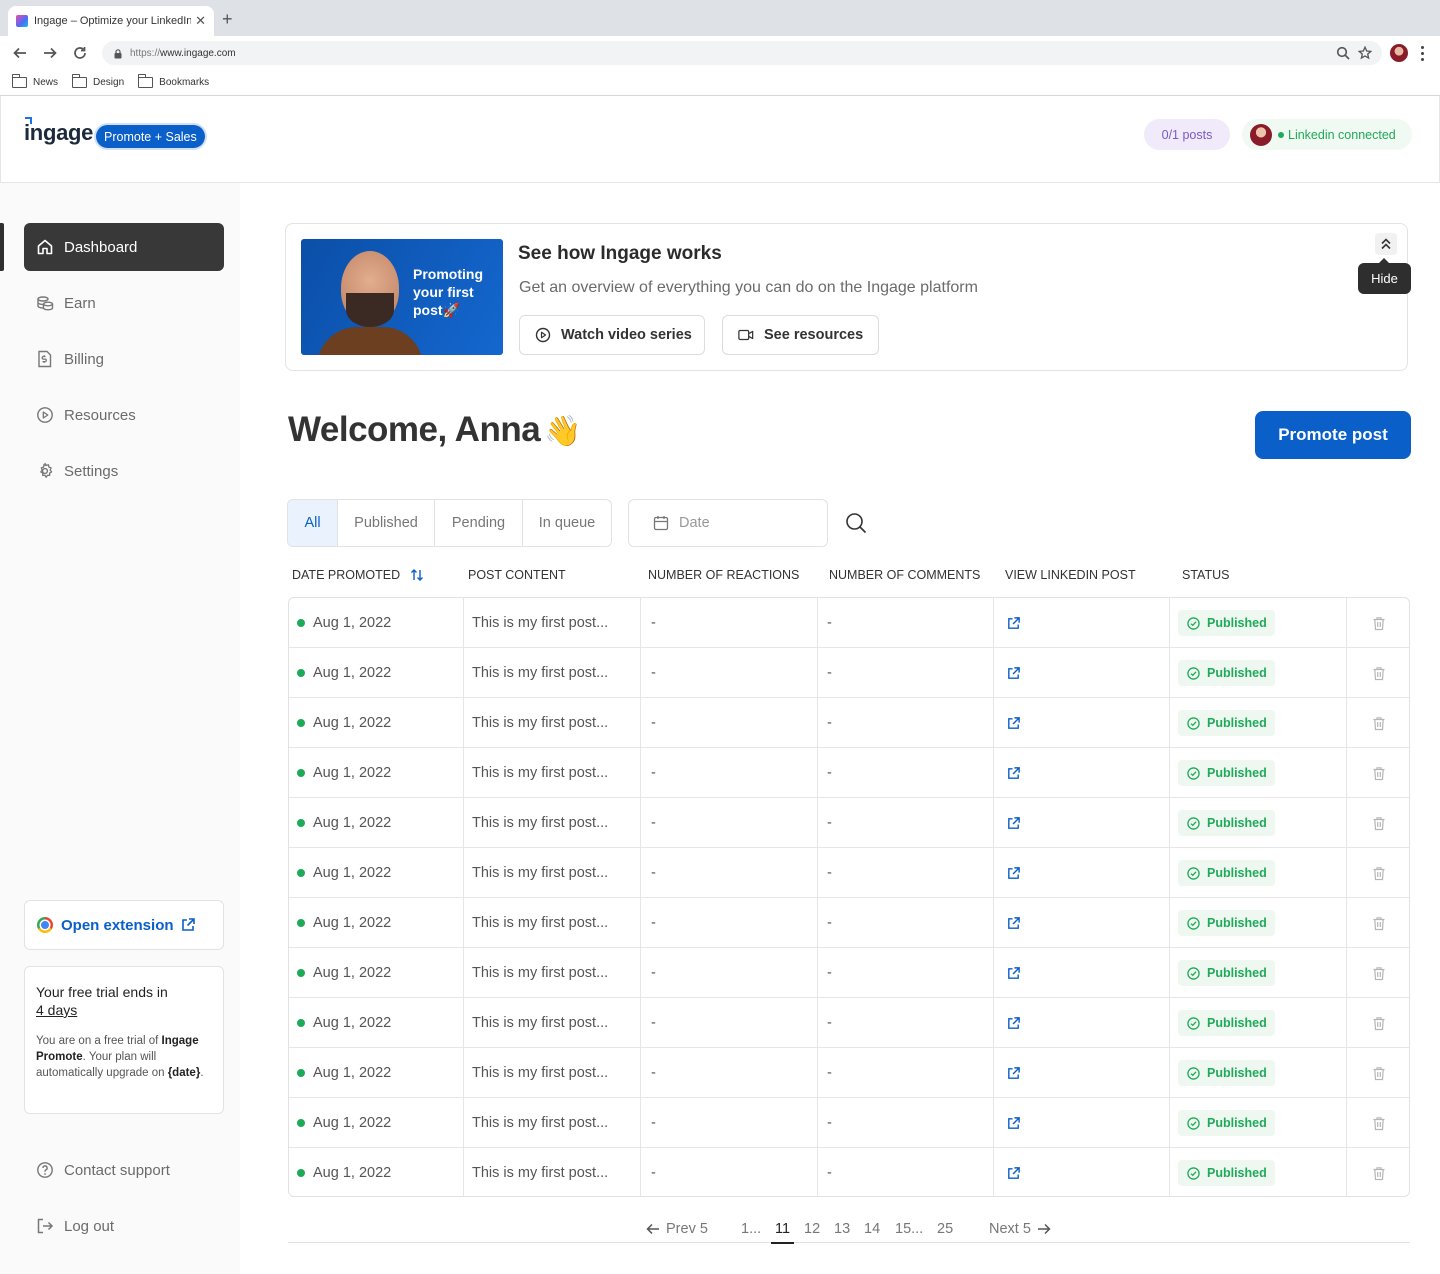 The width and height of the screenshot is (1440, 1274). I want to click on date-cell: Aug 1, 2022, so click(376, 973).